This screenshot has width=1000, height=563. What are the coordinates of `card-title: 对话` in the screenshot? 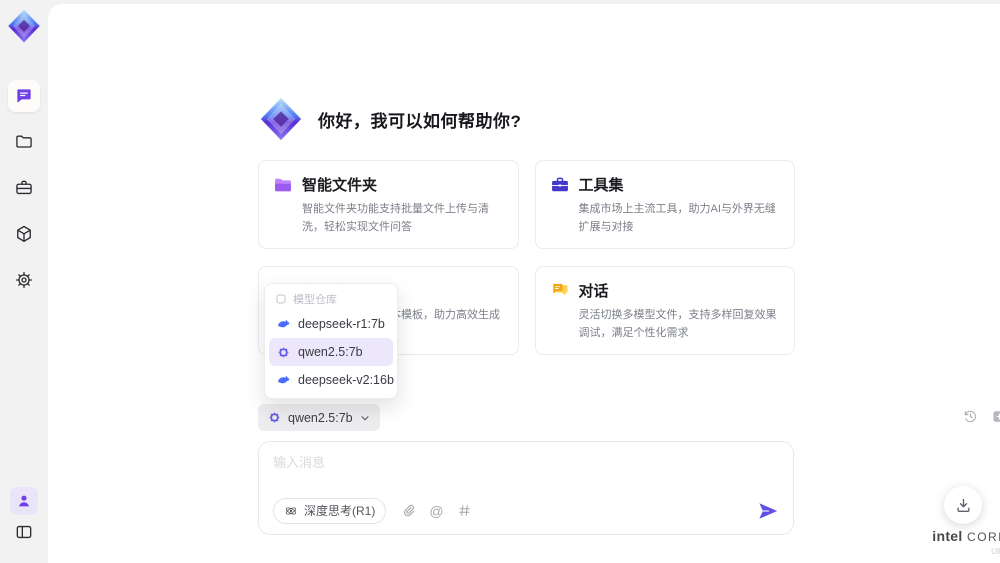 It's located at (593, 292).